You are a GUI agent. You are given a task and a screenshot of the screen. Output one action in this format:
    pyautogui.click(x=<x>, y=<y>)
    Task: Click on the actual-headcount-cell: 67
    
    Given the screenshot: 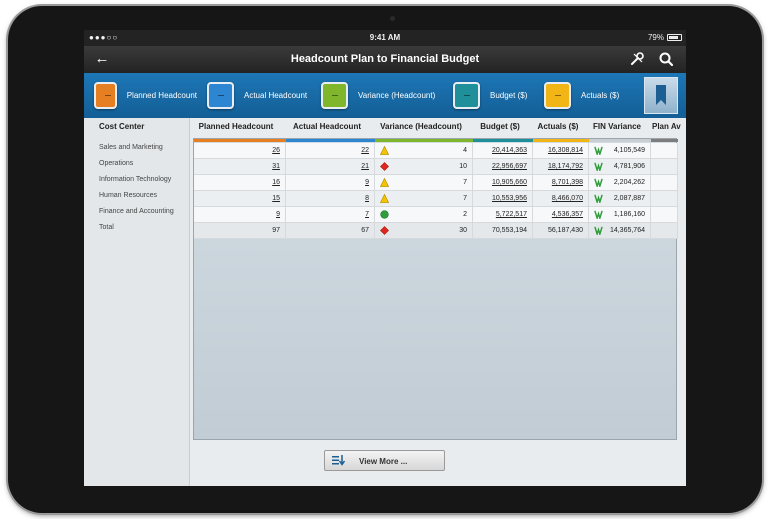 What is the action you would take?
    pyautogui.click(x=330, y=230)
    